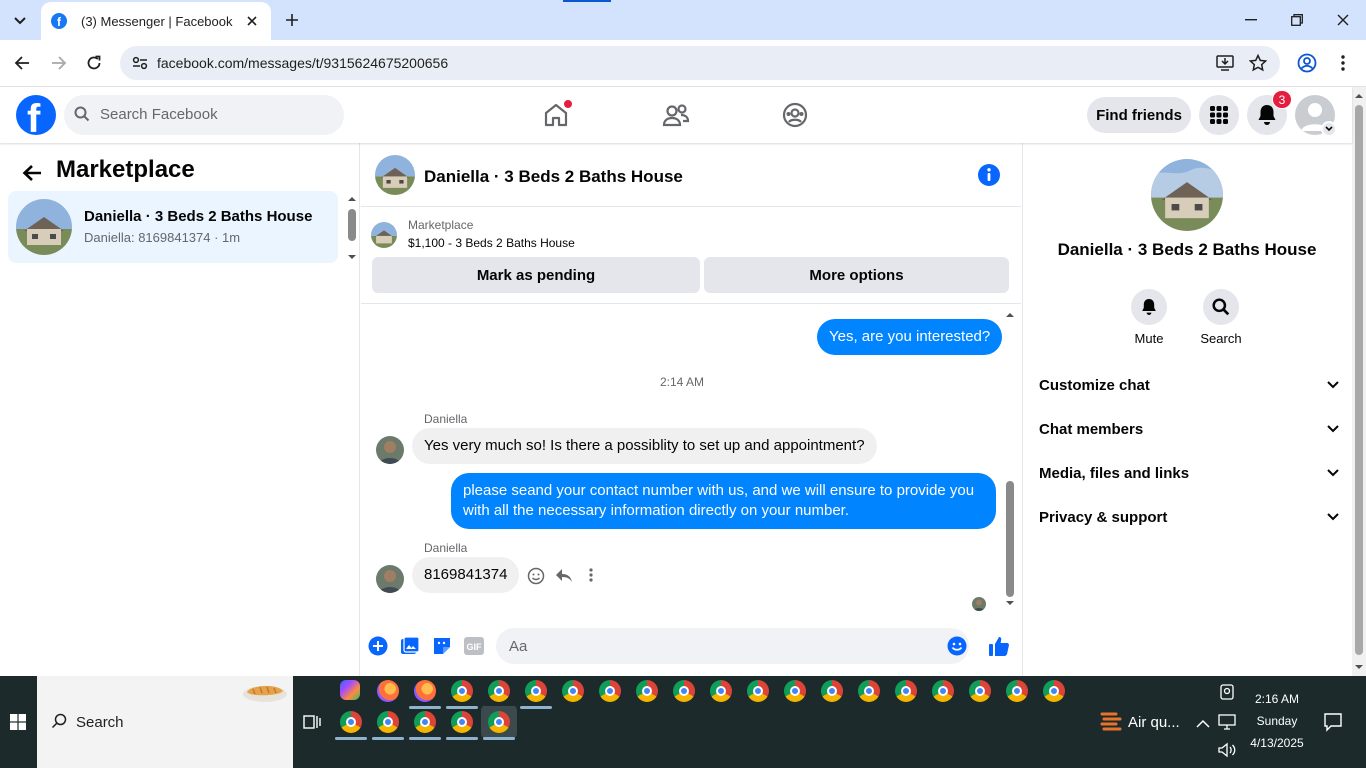  What do you see at coordinates (1219, 115) in the screenshot?
I see `menu-grid-icon` at bounding box center [1219, 115].